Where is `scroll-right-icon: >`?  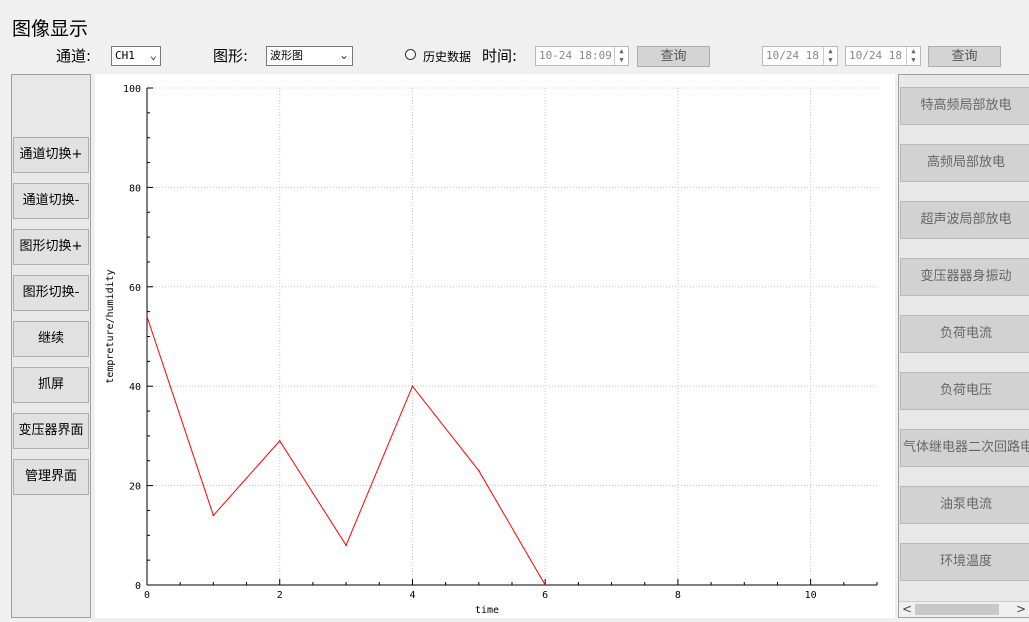
scroll-right-icon: > is located at coordinates (1021, 609).